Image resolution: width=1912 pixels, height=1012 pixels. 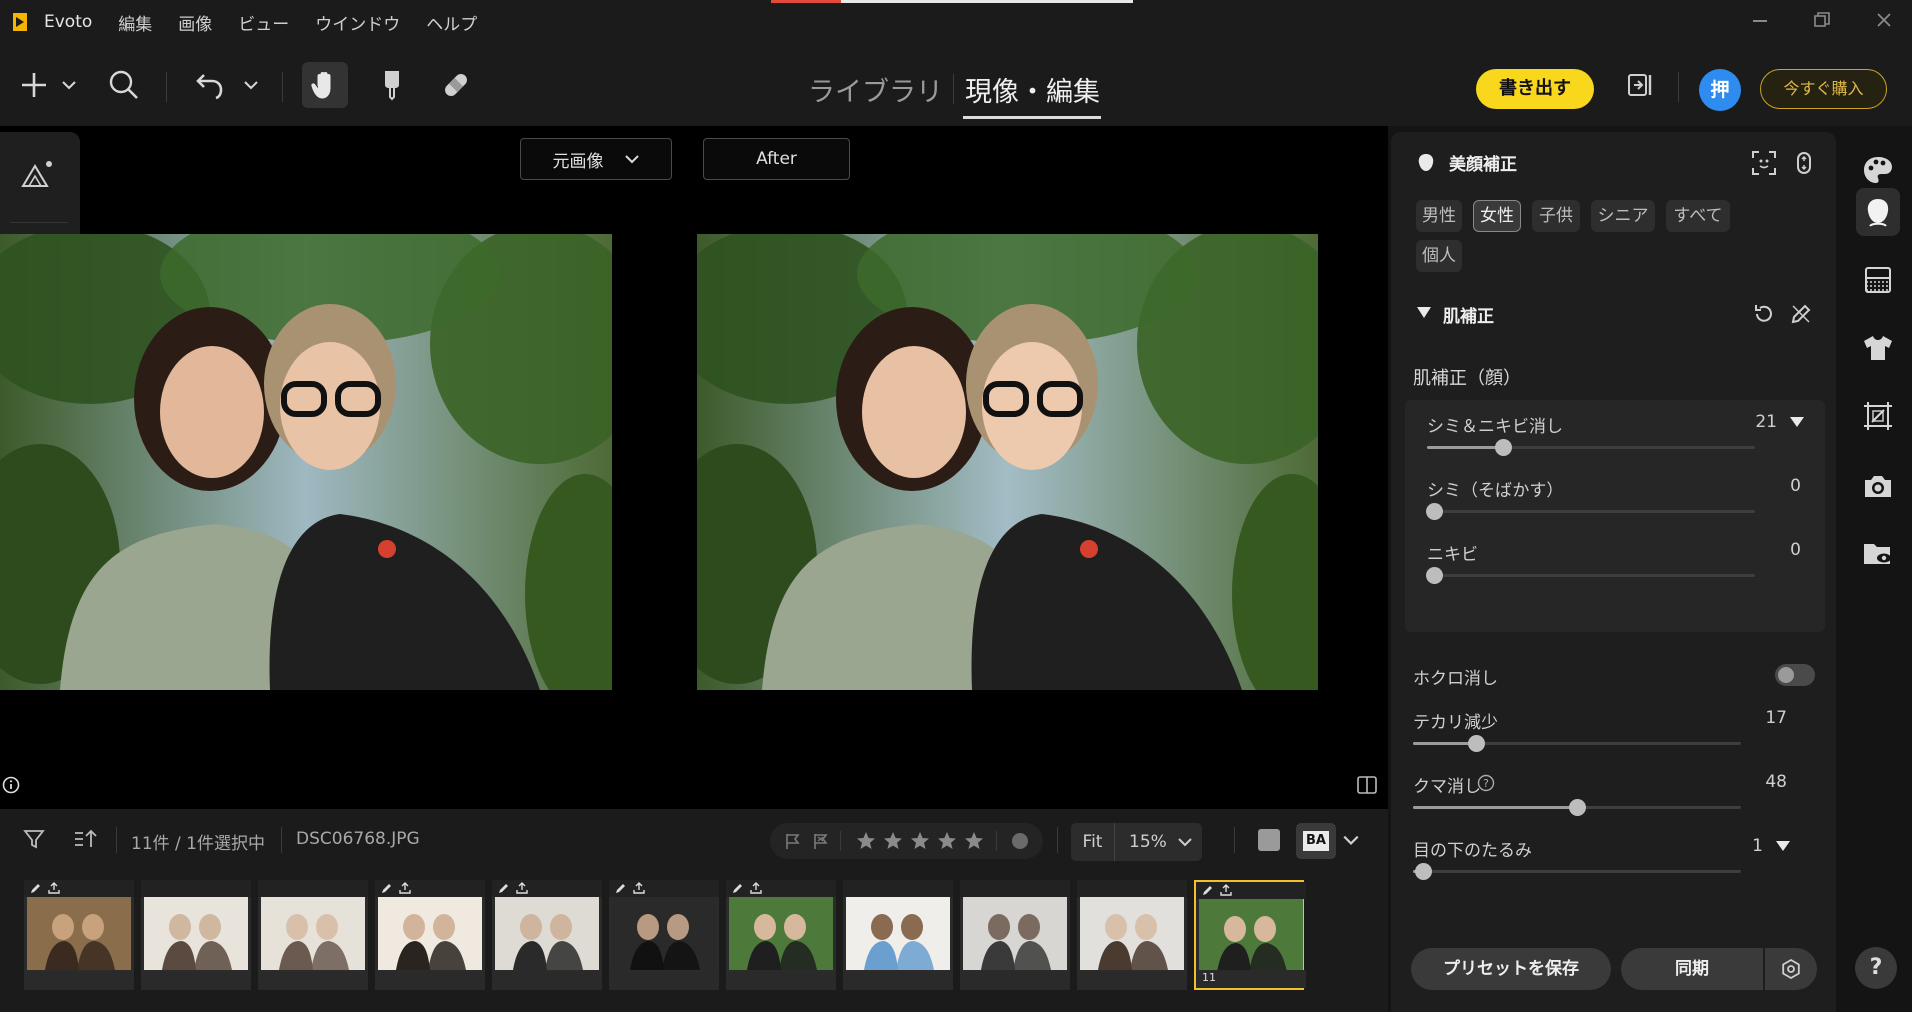 I want to click on menu-window: ウインドウ, so click(x=357, y=22).